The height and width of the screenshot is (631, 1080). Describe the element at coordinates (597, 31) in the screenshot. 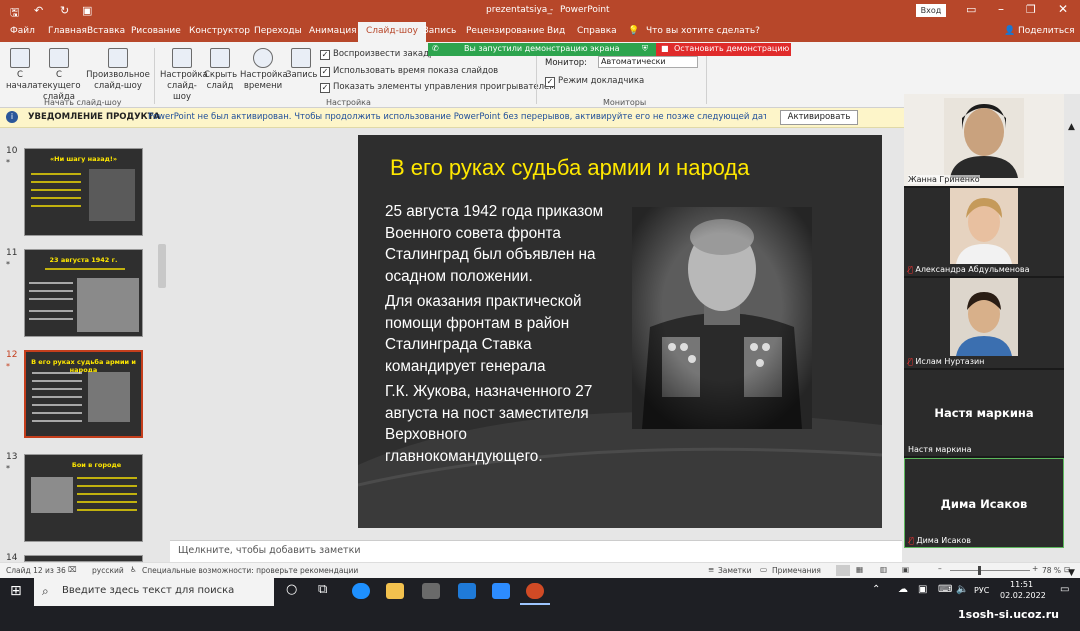

I see `tab-help: Справка` at that location.